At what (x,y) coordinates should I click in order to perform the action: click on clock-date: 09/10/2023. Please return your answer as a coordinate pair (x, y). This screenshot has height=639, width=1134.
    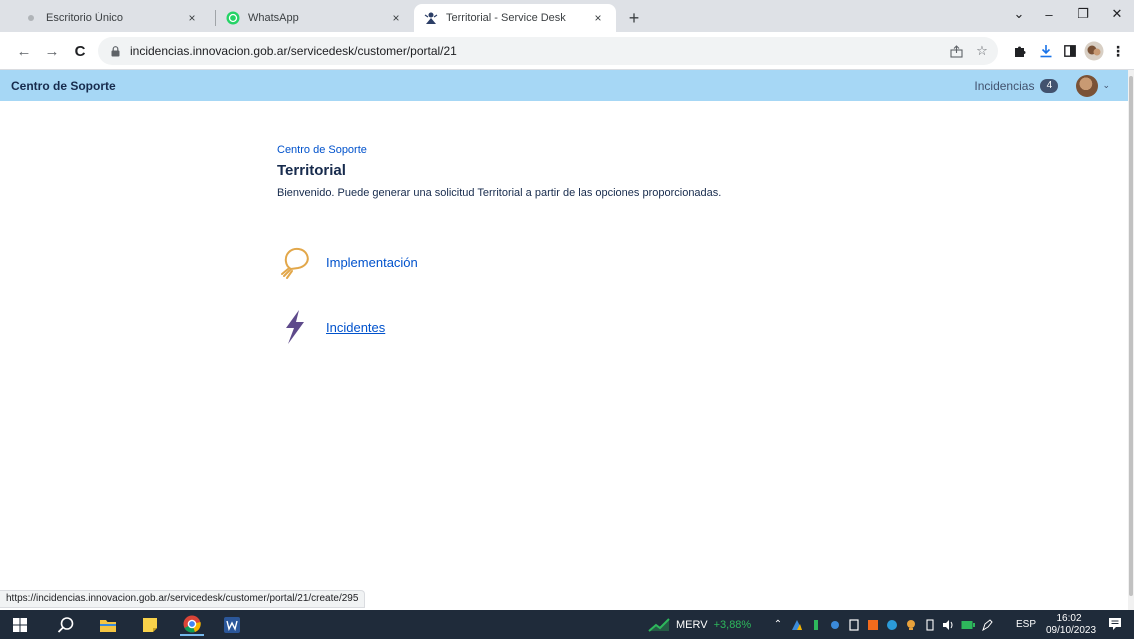
    Looking at the image, I should click on (1071, 630).